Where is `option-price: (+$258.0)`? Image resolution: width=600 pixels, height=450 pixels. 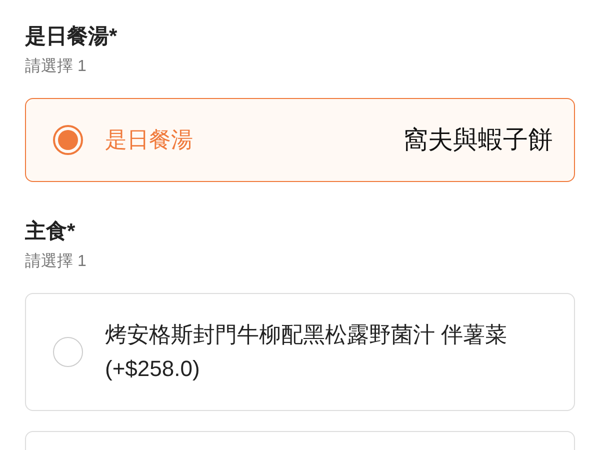 option-price: (+$258.0) is located at coordinates (153, 369).